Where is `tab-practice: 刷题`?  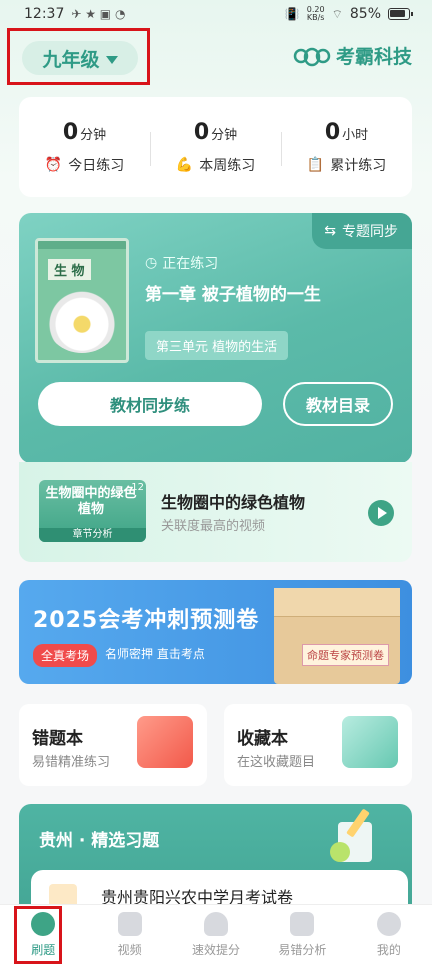 tab-practice: 刷题 is located at coordinates (43, 934).